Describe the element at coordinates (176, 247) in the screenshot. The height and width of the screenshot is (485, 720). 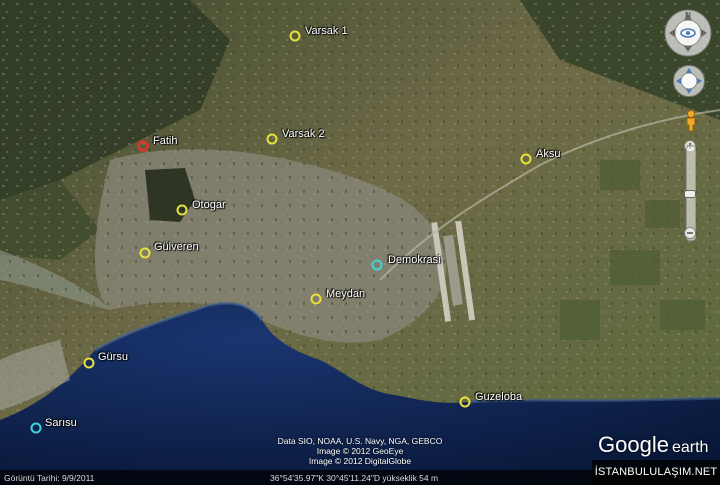
I see `place-label: Gülveren` at that location.